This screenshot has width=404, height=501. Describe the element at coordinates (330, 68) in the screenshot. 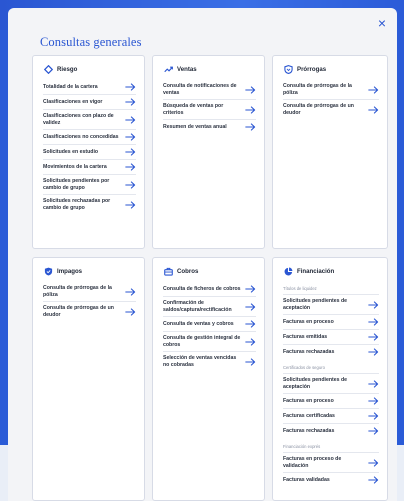

I see `card-header: Prórrogas` at that location.